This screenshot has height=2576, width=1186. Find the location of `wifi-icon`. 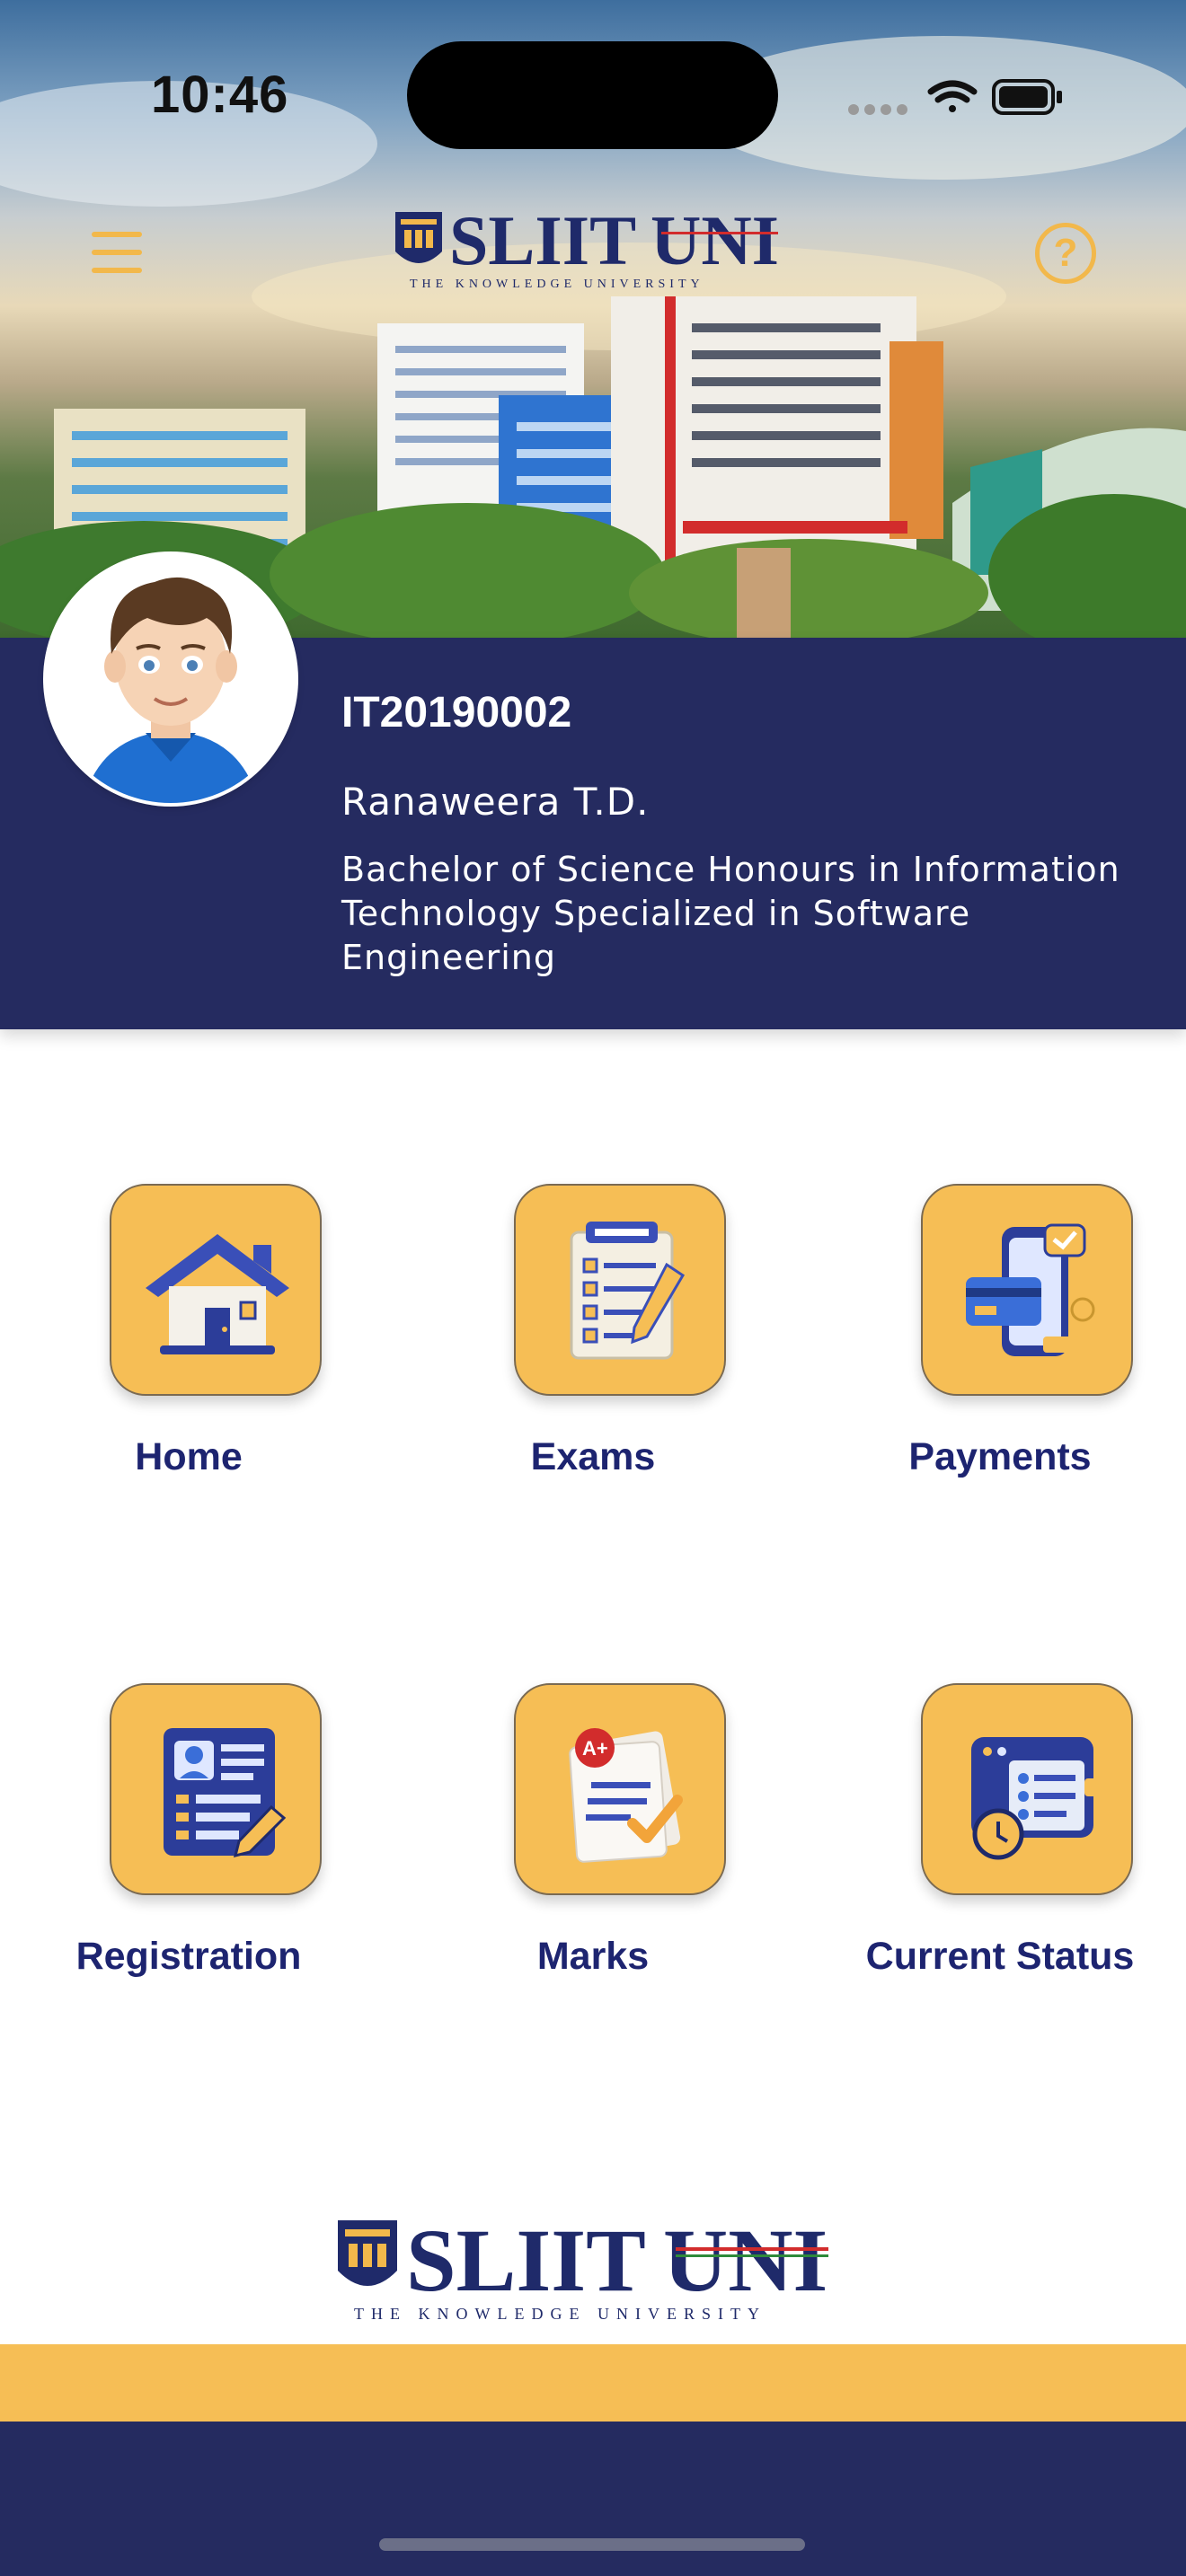

wifi-icon is located at coordinates (952, 96).